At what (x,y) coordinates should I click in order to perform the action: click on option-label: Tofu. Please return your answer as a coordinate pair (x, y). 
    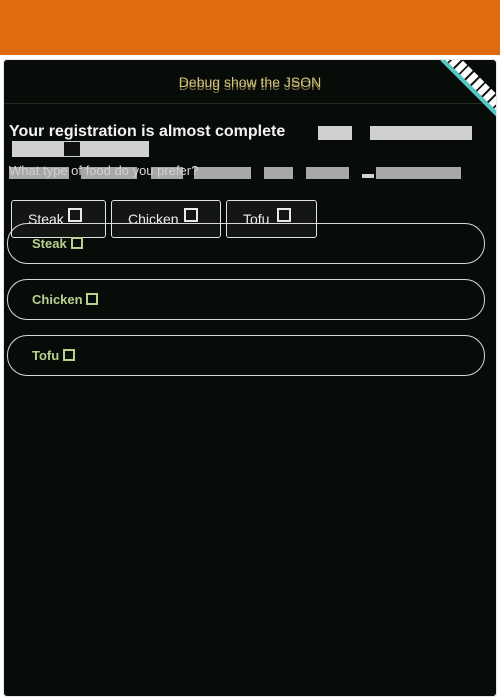
    Looking at the image, I should click on (46, 355).